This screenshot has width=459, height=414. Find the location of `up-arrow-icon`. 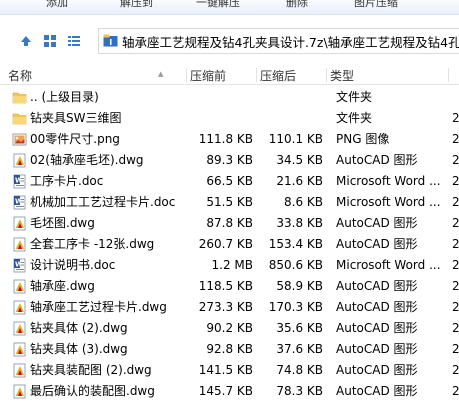

up-arrow-icon is located at coordinates (26, 42).